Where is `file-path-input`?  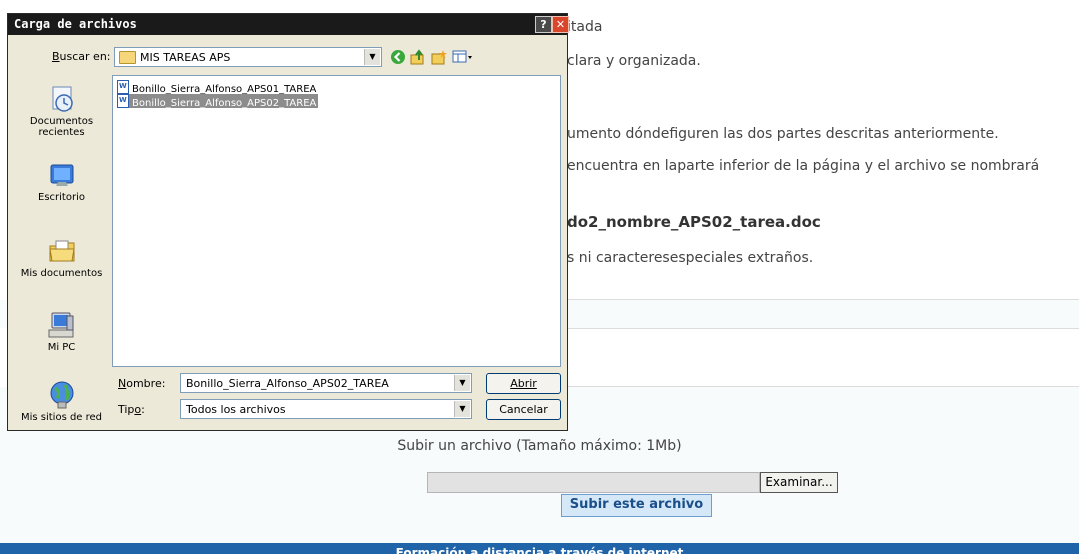 file-path-input is located at coordinates (593, 482).